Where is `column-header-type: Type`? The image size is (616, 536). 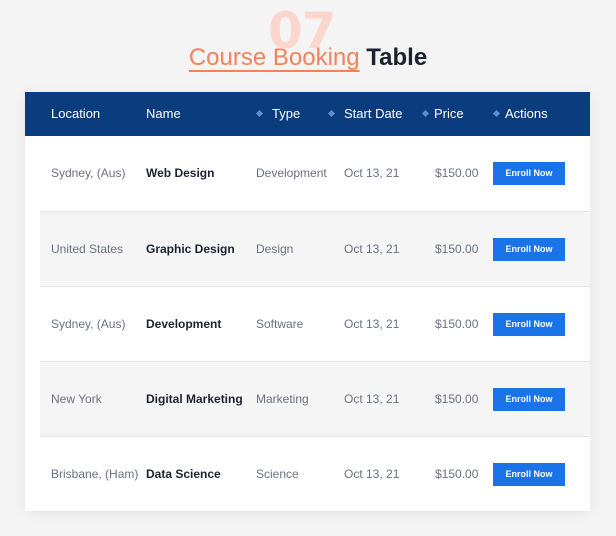
column-header-type: Type is located at coordinates (286, 114).